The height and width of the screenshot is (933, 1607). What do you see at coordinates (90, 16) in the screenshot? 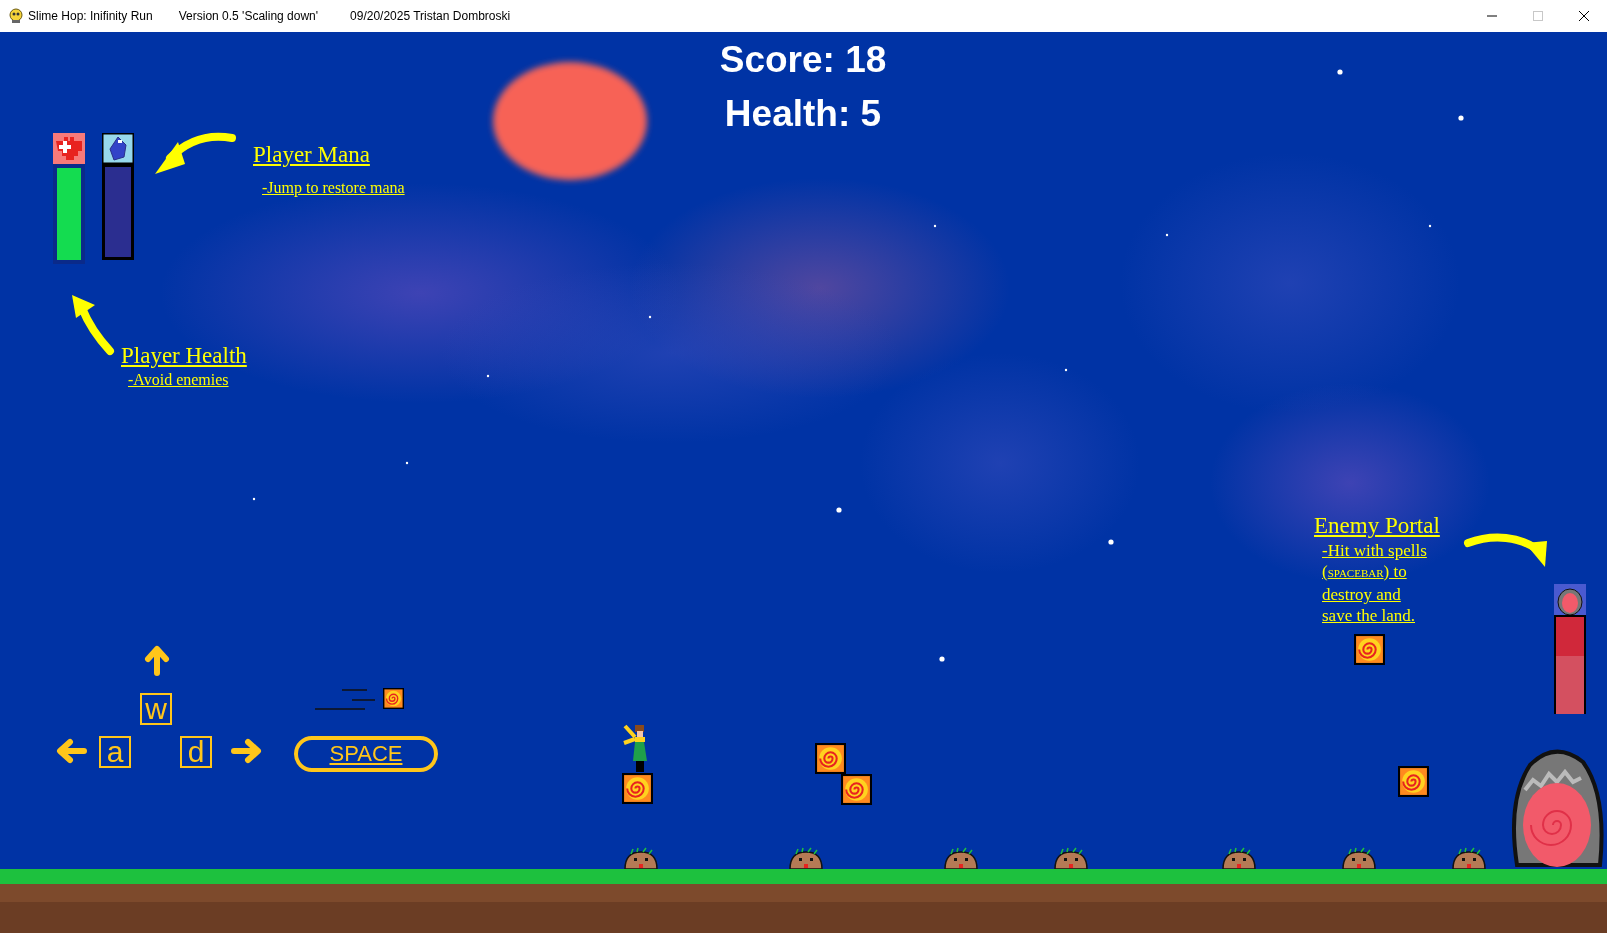
I see `window-title: Slime Hop: Inifinity Run` at bounding box center [90, 16].